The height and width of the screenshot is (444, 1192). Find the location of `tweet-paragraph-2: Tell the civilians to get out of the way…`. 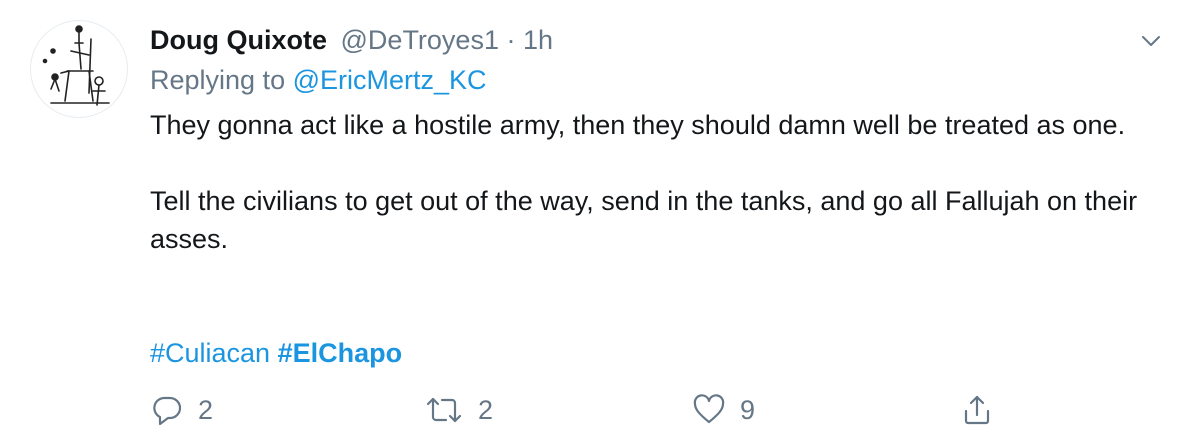

tweet-paragraph-2: Tell the civilians to get out of the way… is located at coordinates (644, 220).